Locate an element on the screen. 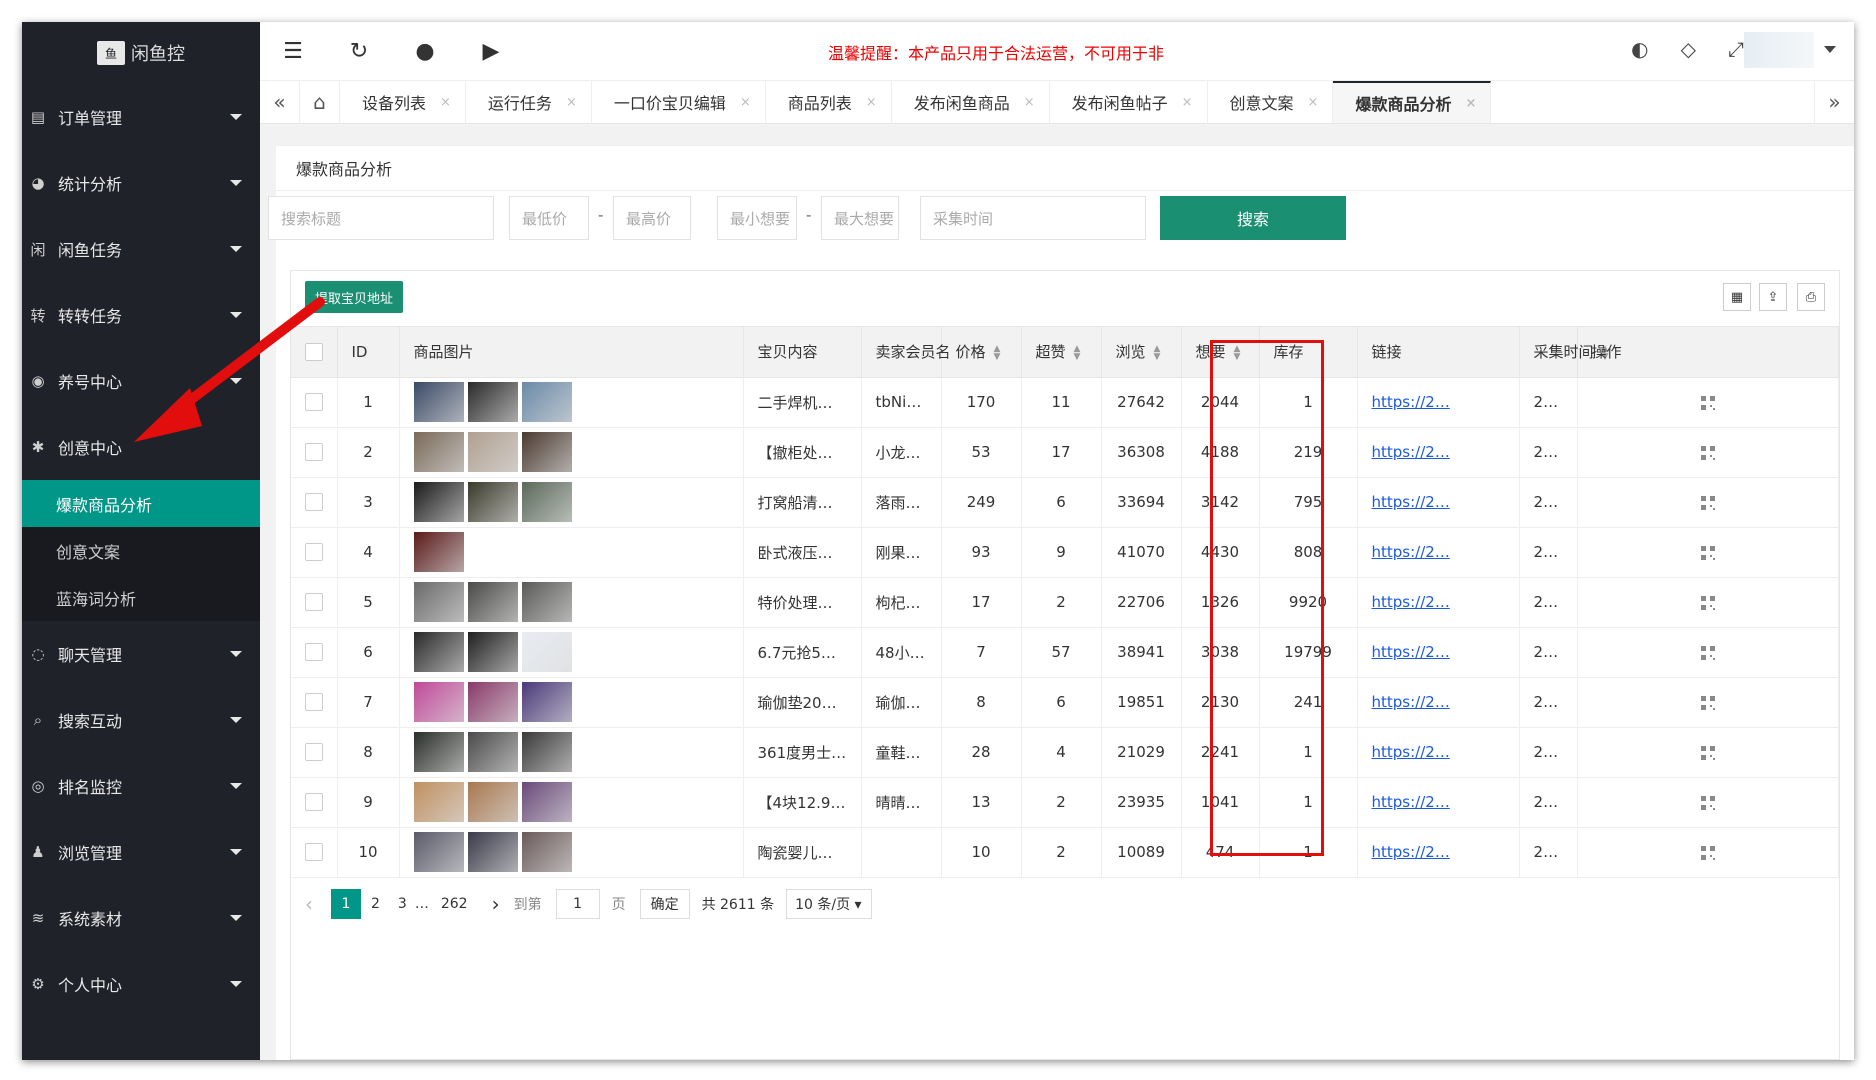 The height and width of the screenshot is (1080, 1876). fullscreen-icon: ⤢ is located at coordinates (1736, 49).